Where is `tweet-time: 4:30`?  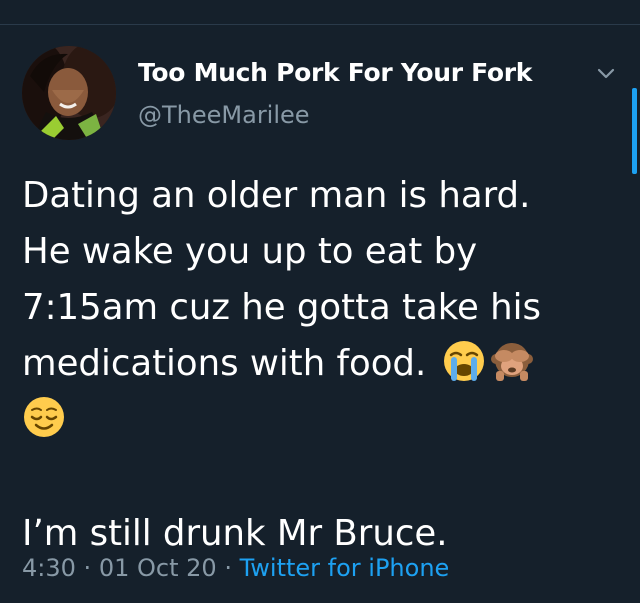 tweet-time: 4:30 is located at coordinates (49, 568).